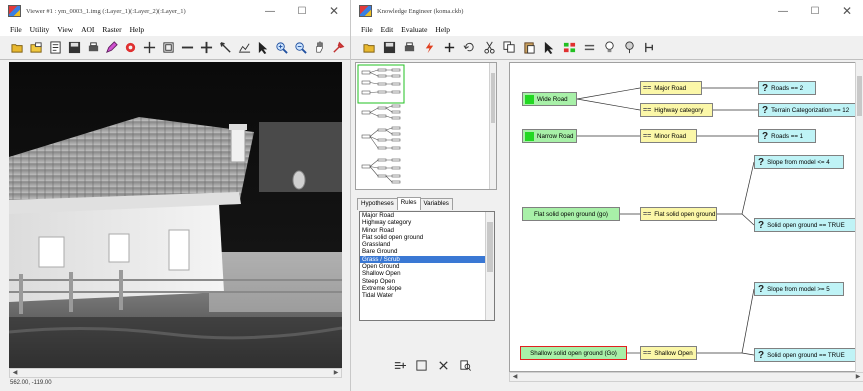 Image resolution: width=863 pixels, height=391 pixels. I want to click on menu-view: View, so click(65, 29).